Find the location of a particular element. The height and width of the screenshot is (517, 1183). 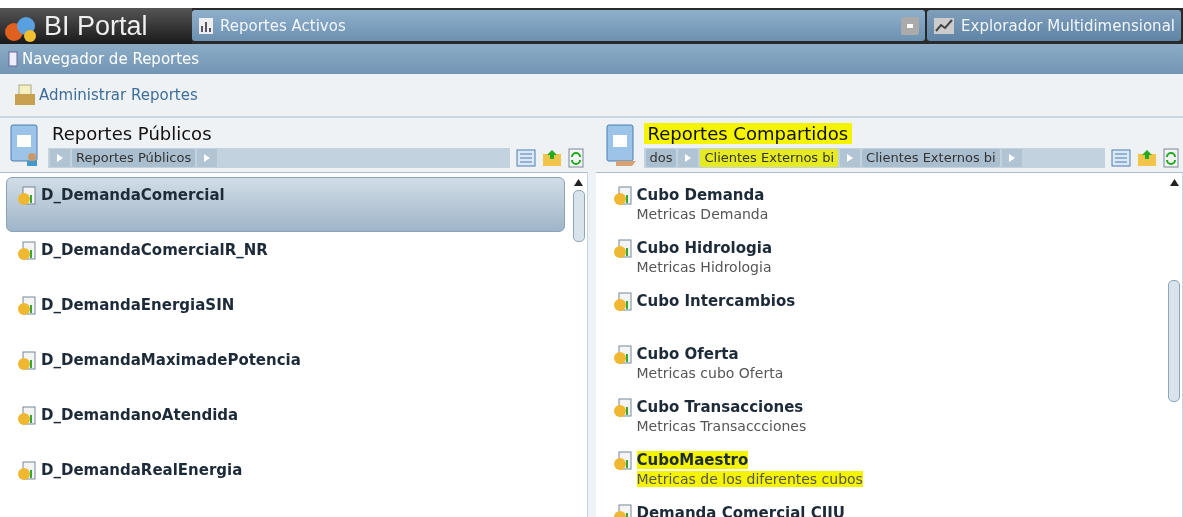

report-name: CuboMaestro is located at coordinates (692, 460).